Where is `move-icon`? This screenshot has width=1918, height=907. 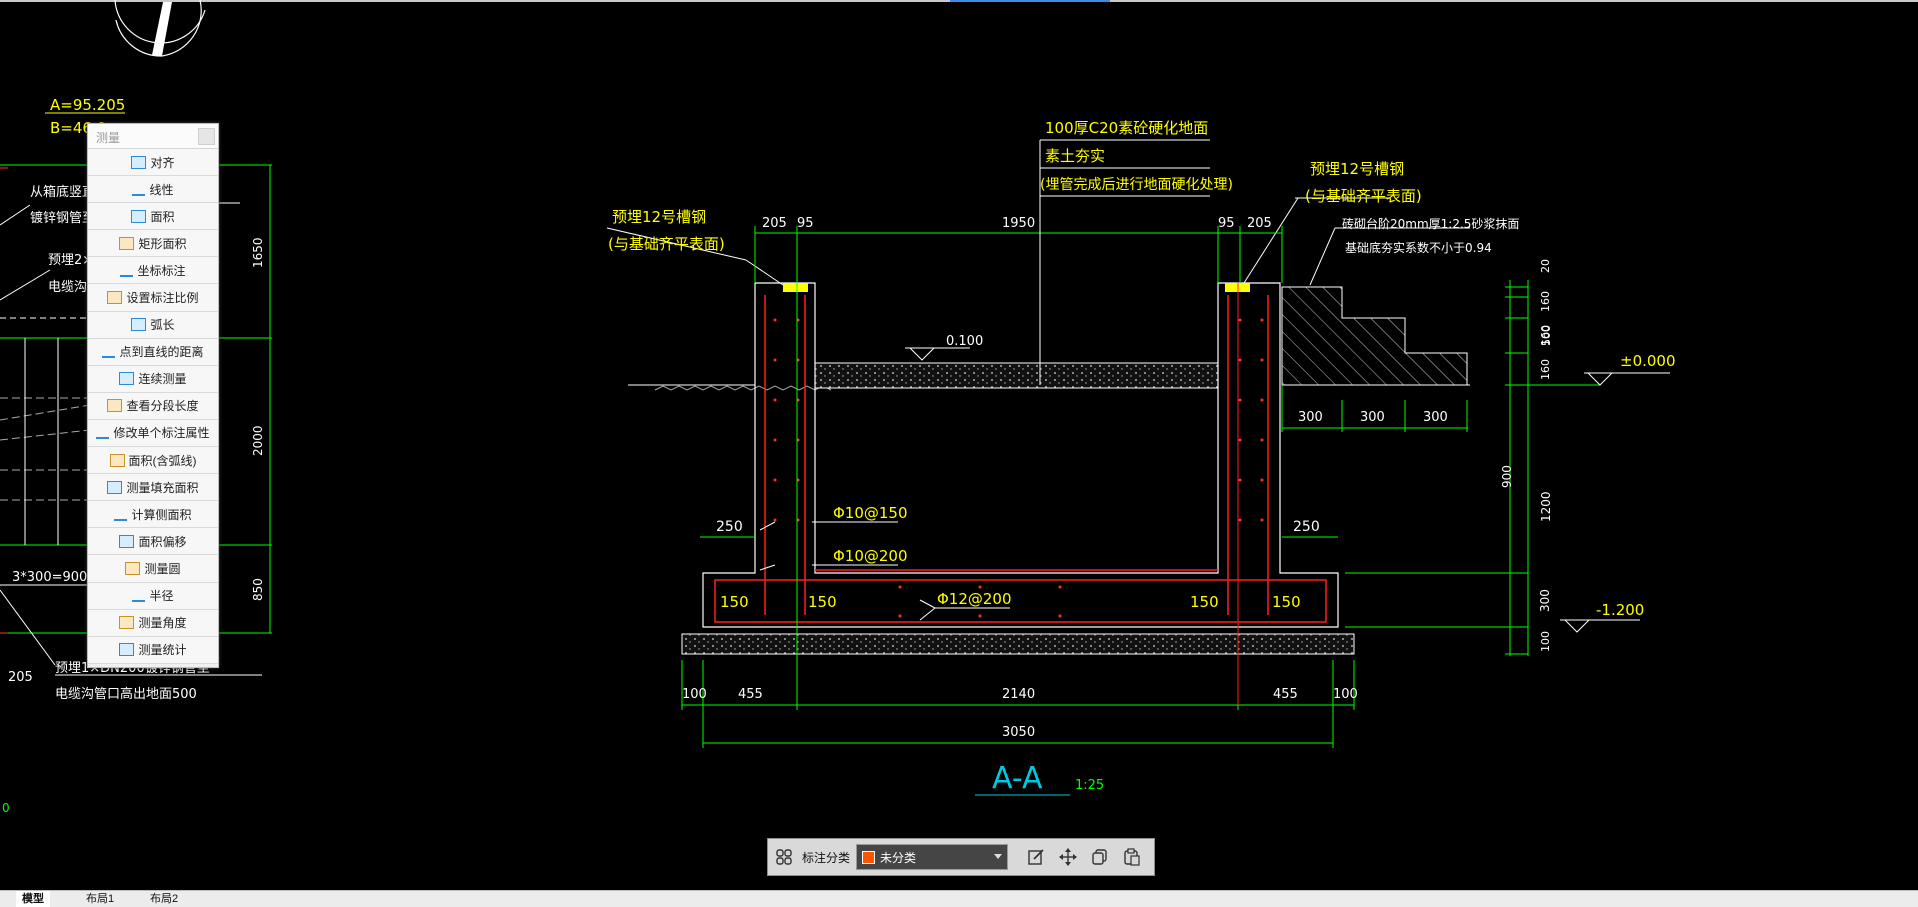
move-icon is located at coordinates (1068, 857).